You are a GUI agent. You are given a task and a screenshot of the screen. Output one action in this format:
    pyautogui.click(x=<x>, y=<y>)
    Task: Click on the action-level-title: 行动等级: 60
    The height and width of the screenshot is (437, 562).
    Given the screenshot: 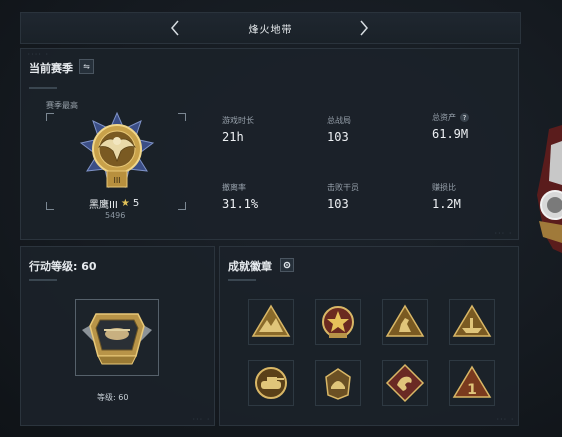 What is the action you would take?
    pyautogui.click(x=63, y=266)
    